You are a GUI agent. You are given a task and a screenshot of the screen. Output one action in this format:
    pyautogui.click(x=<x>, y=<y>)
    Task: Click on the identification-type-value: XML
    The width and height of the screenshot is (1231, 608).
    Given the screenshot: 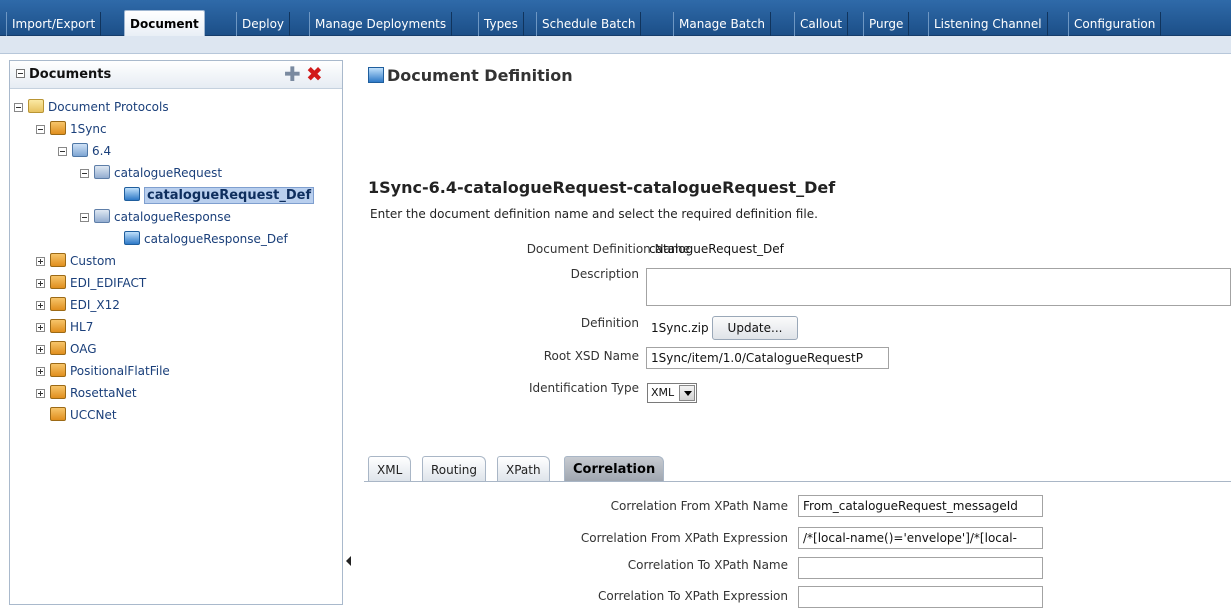 What is the action you would take?
    pyautogui.click(x=663, y=392)
    